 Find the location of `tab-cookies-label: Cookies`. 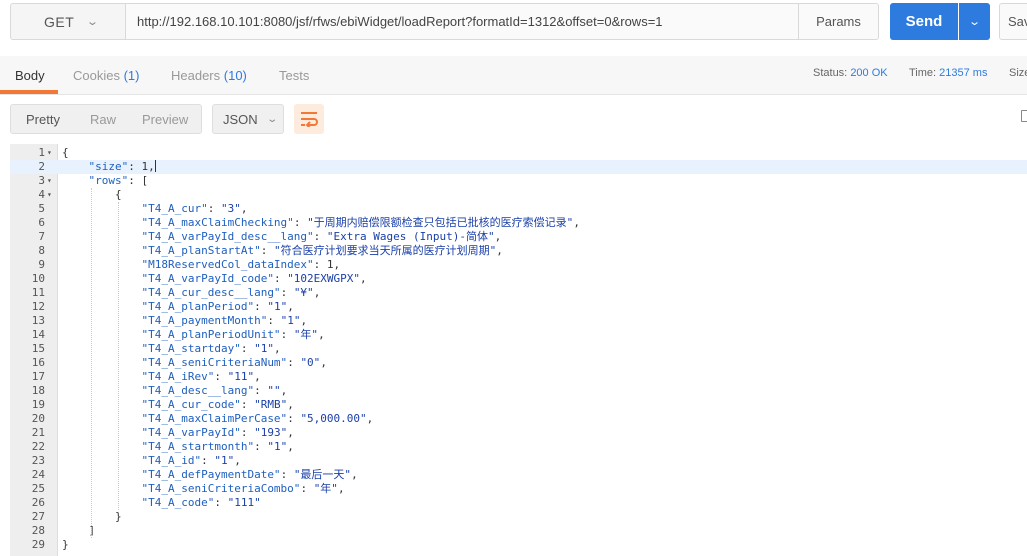

tab-cookies-label: Cookies is located at coordinates (96, 75).